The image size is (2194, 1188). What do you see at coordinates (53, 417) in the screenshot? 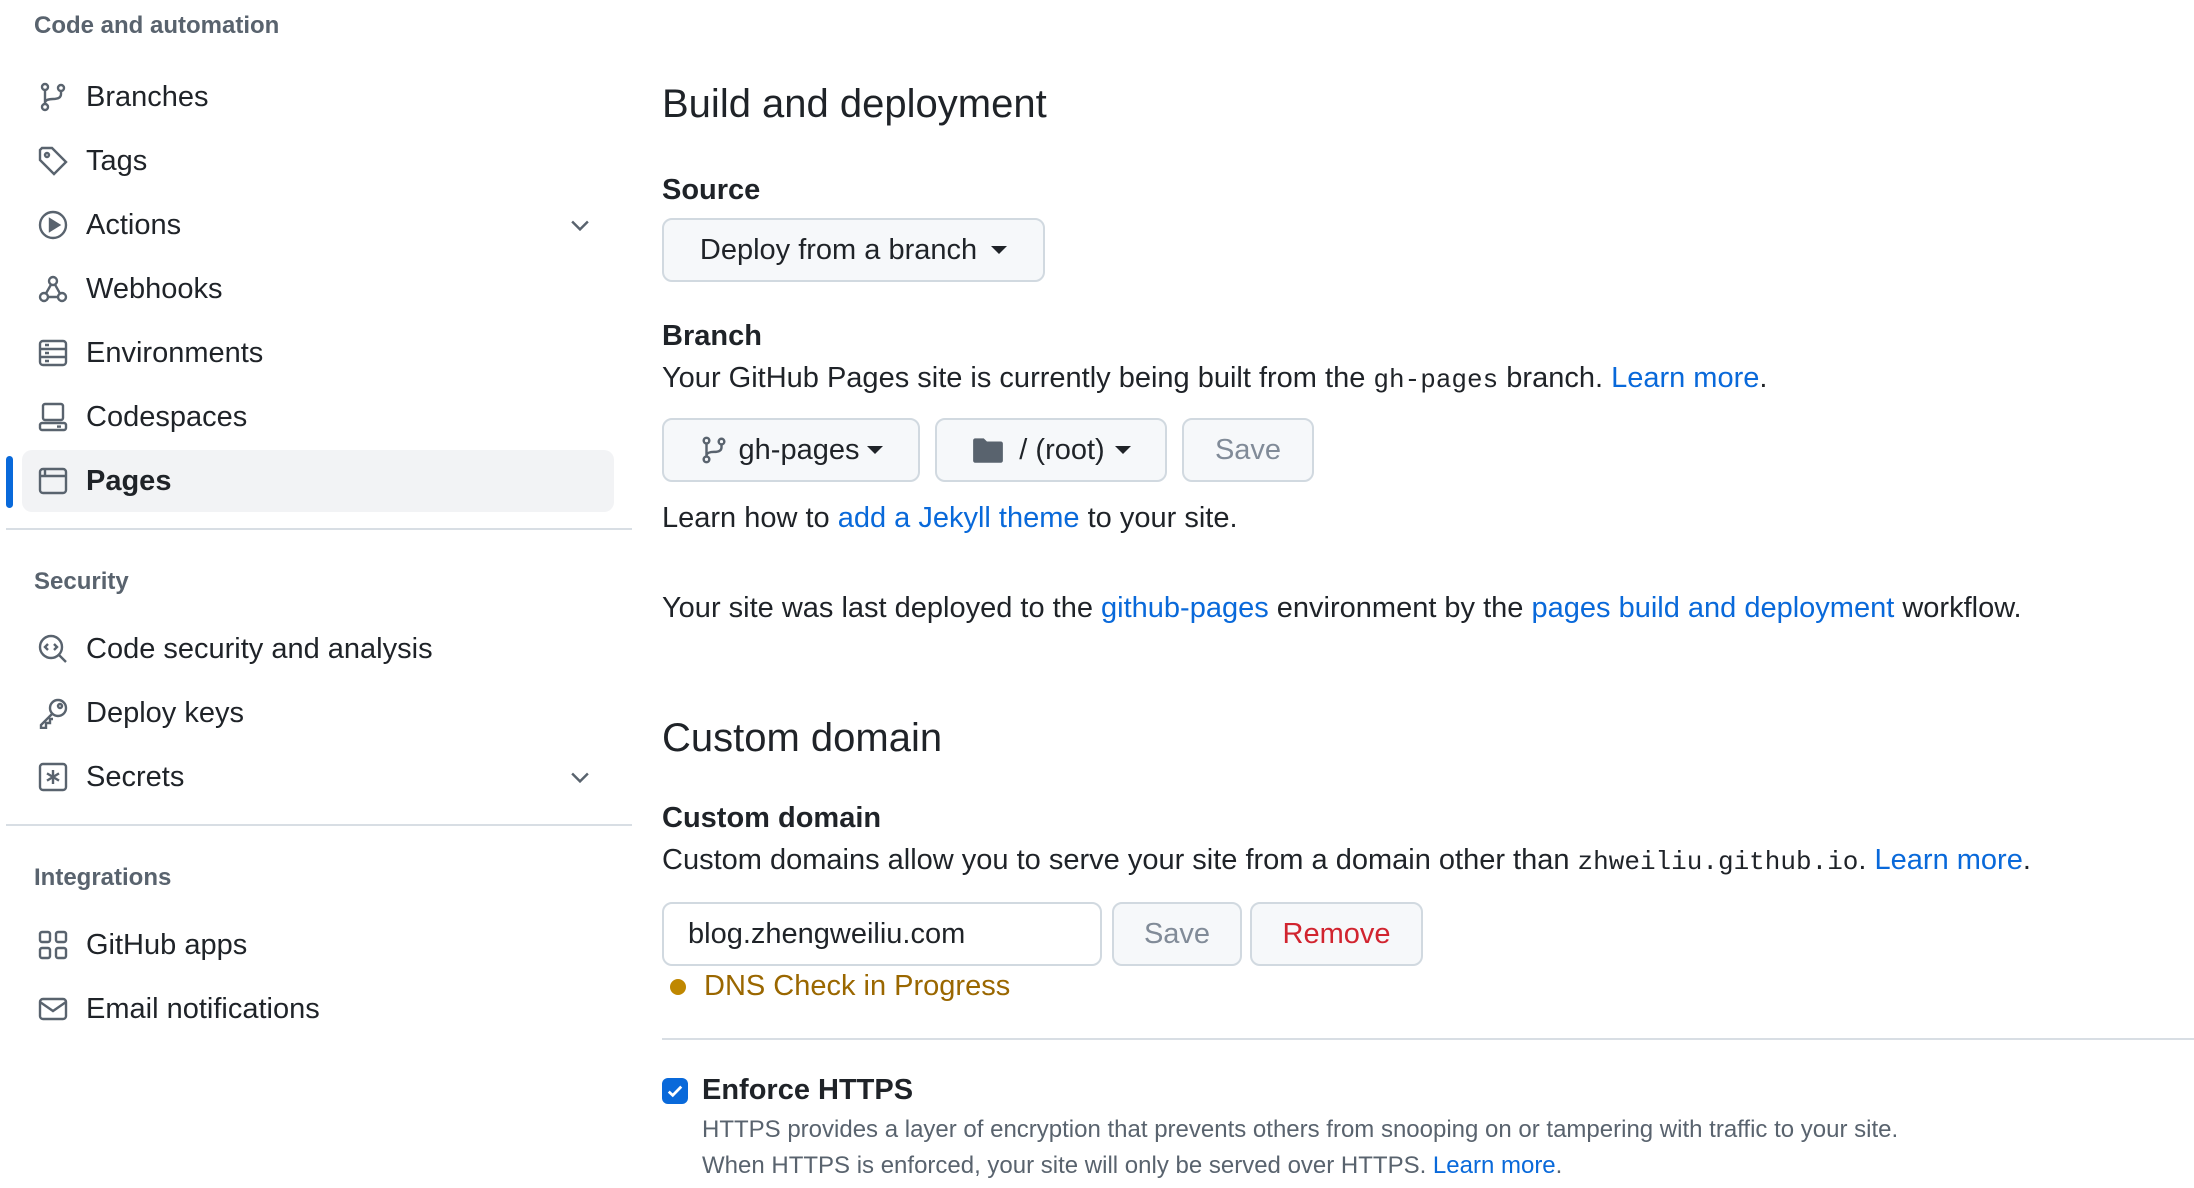
I see `codespaces-icon` at bounding box center [53, 417].